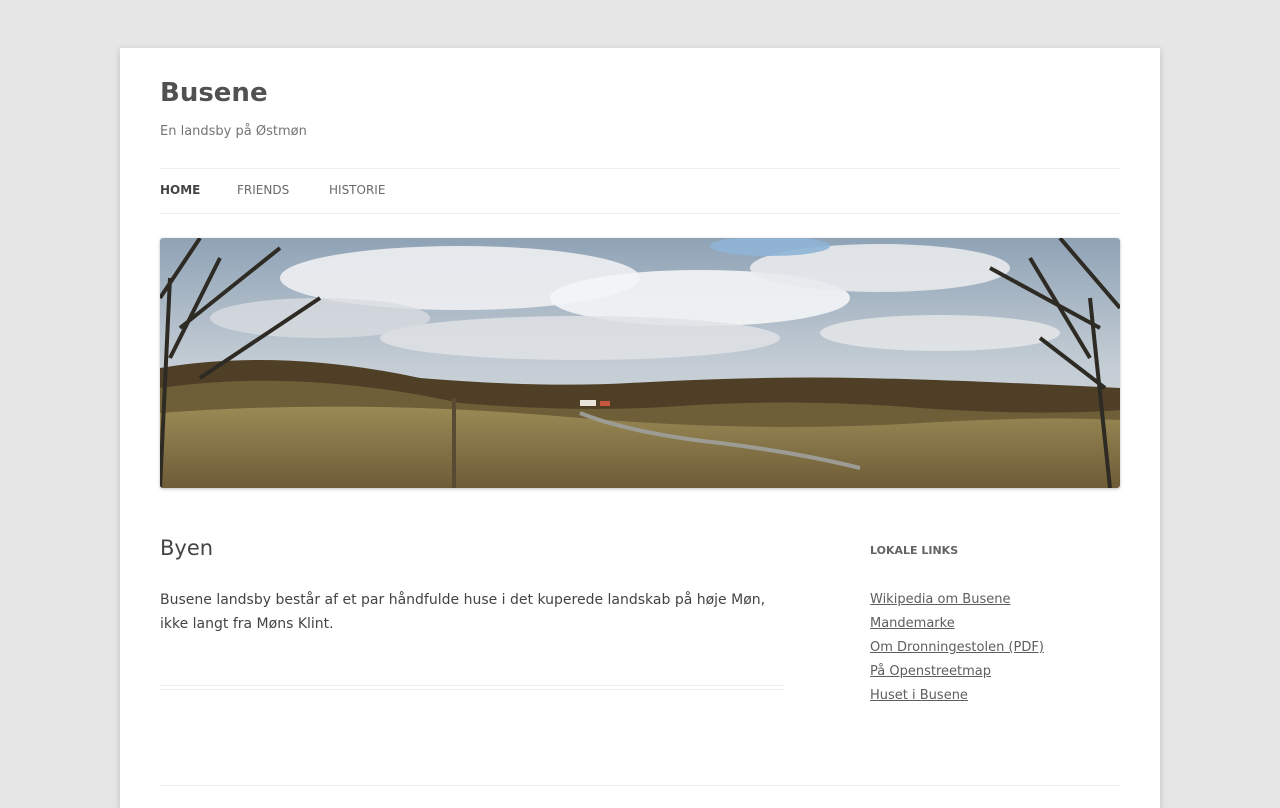  Describe the element at coordinates (263, 190) in the screenshot. I see `nav-item-friends: Friends` at that location.